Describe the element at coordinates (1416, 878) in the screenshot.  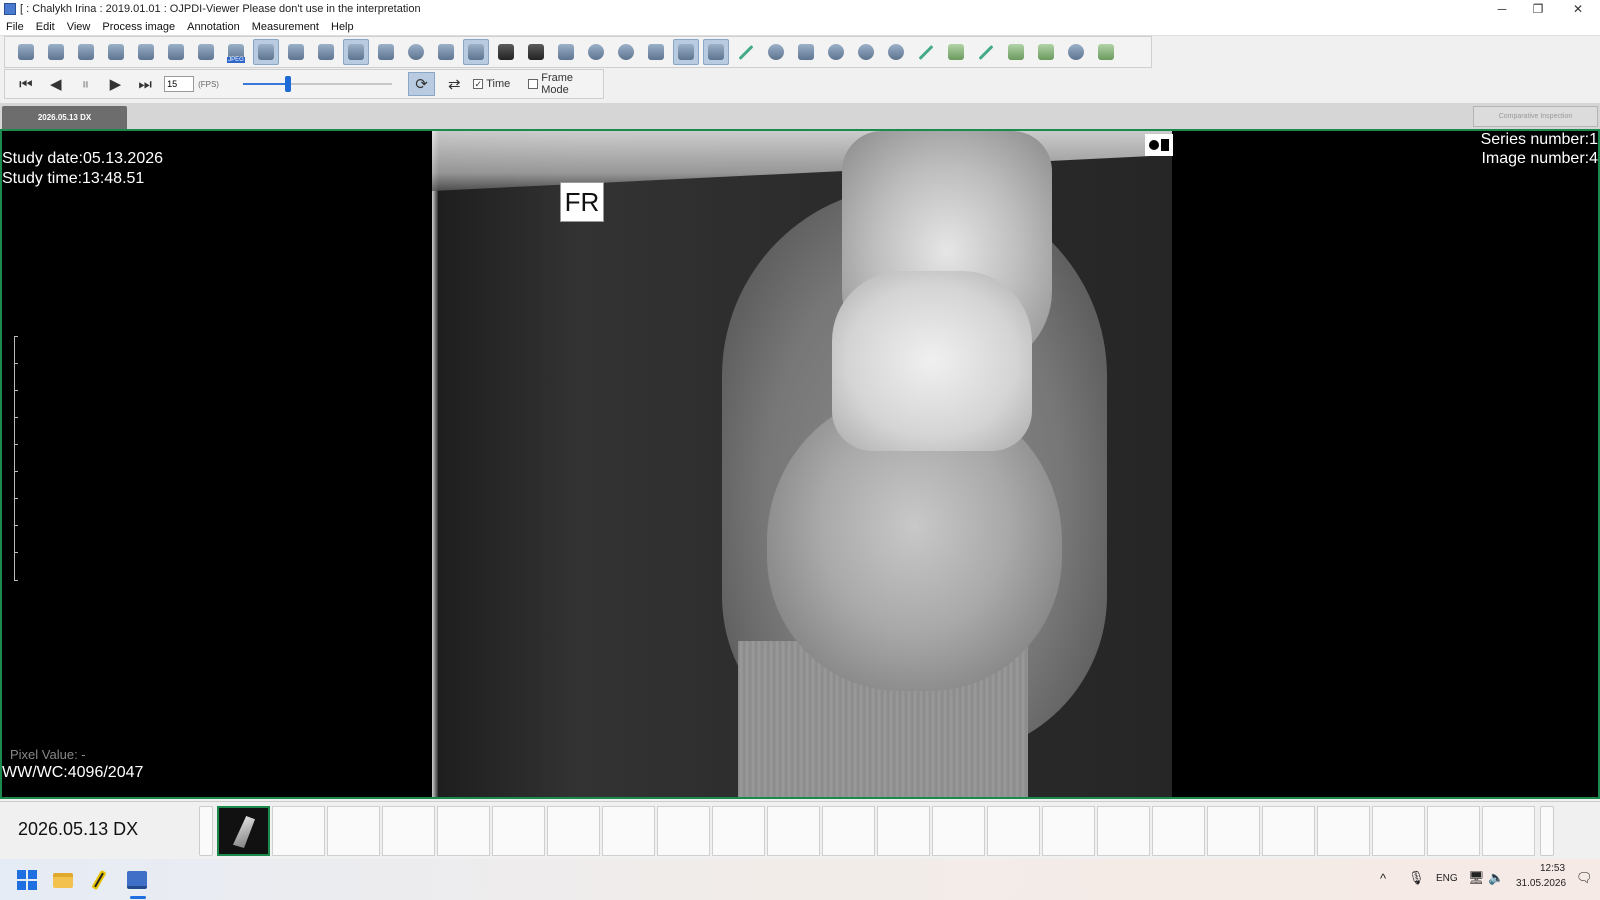
I see `microphone-icon: 🎙` at that location.